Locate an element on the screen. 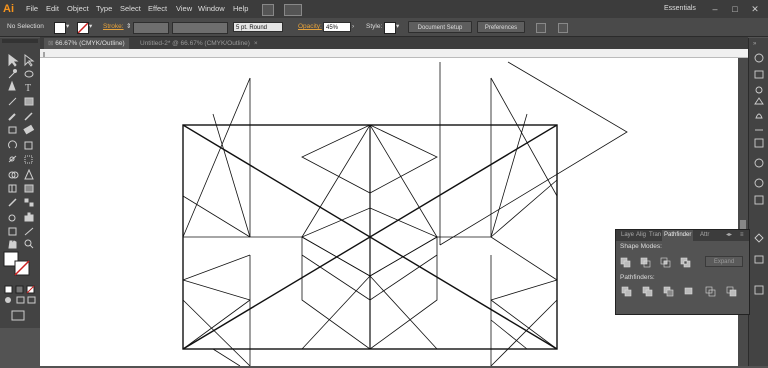 The image size is (768, 368). tools-grid: T is located at coordinates (20, 180).